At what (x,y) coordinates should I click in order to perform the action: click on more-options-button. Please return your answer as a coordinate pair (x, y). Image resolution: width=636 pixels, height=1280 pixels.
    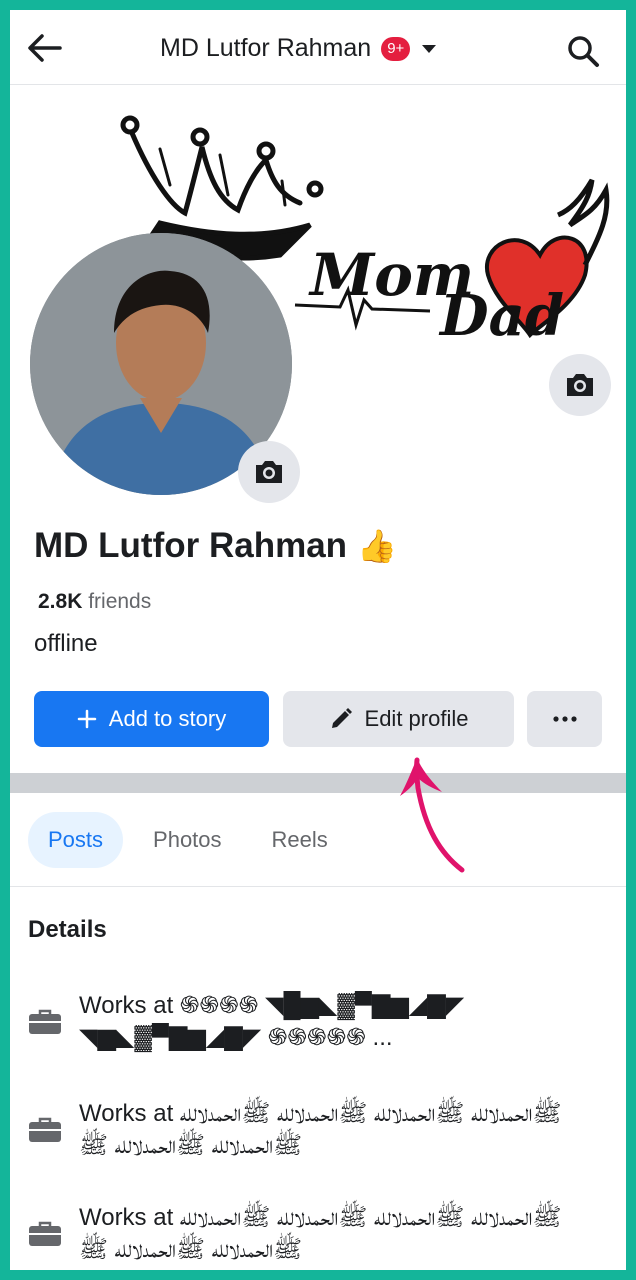
    Looking at the image, I should click on (564, 719).